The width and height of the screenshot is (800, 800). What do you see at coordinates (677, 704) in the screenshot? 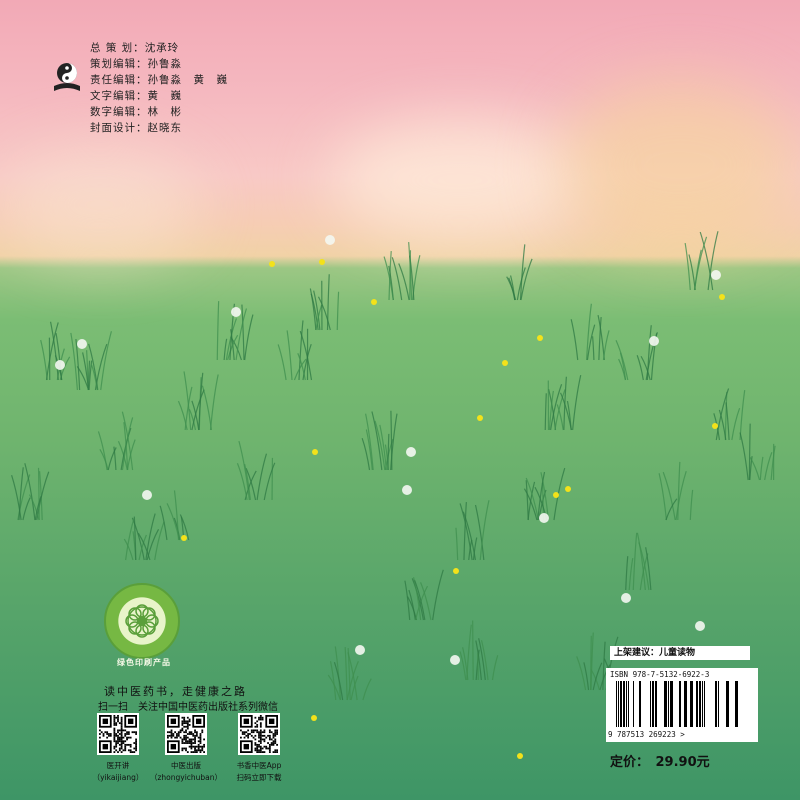
I see `barcode-bars-icon` at bounding box center [677, 704].